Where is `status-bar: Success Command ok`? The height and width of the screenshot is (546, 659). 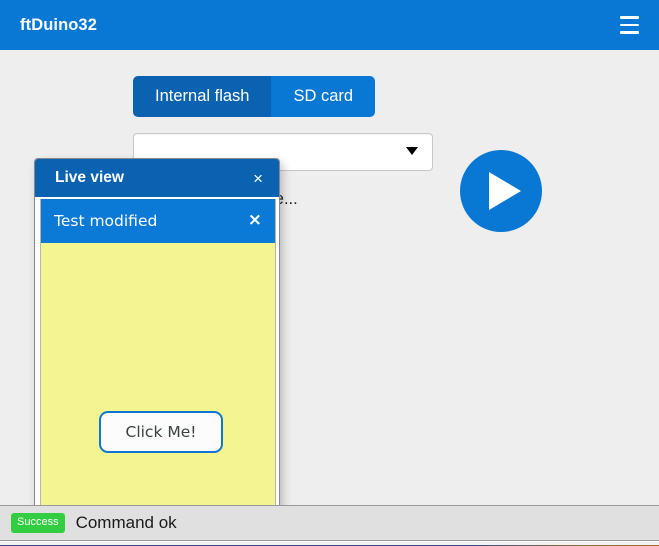
status-bar: Success Command ok is located at coordinates (329, 523).